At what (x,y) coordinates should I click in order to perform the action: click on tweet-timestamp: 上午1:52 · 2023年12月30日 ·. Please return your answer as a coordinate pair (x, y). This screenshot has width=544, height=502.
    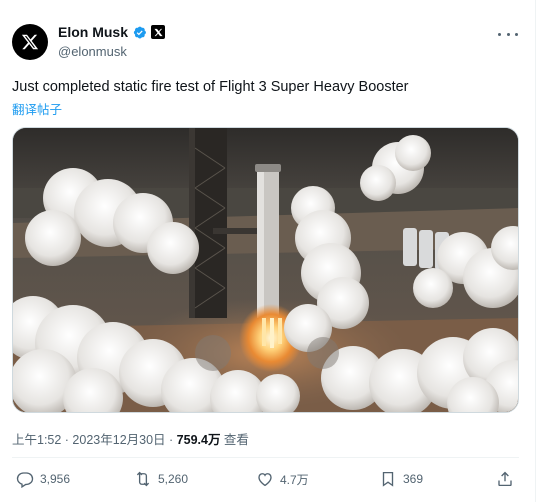
    Looking at the image, I should click on (94, 440).